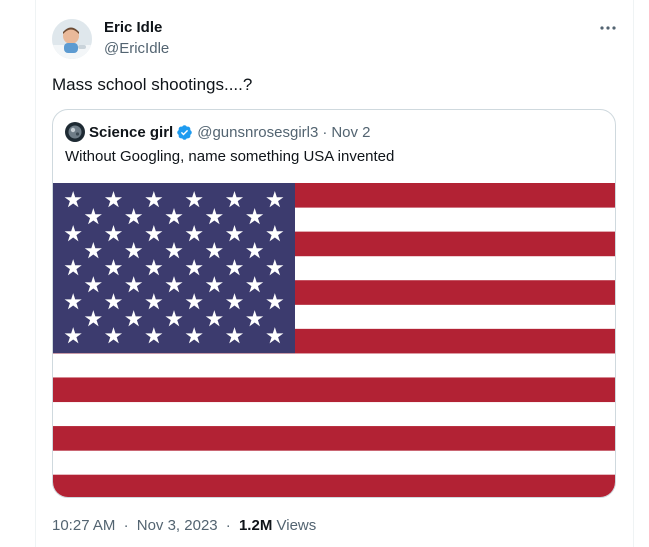  I want to click on quote-author-name: Science girl, so click(131, 132).